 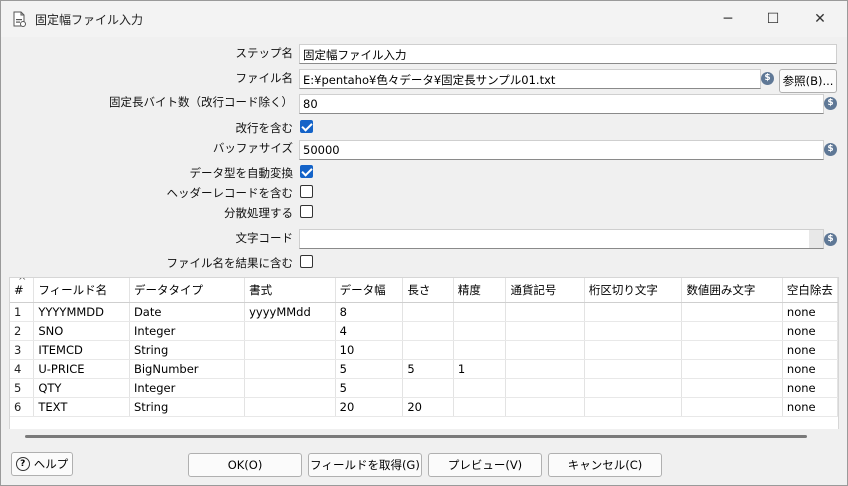 What do you see at coordinates (187, 290) in the screenshot?
I see `column-header: データタイプ` at bounding box center [187, 290].